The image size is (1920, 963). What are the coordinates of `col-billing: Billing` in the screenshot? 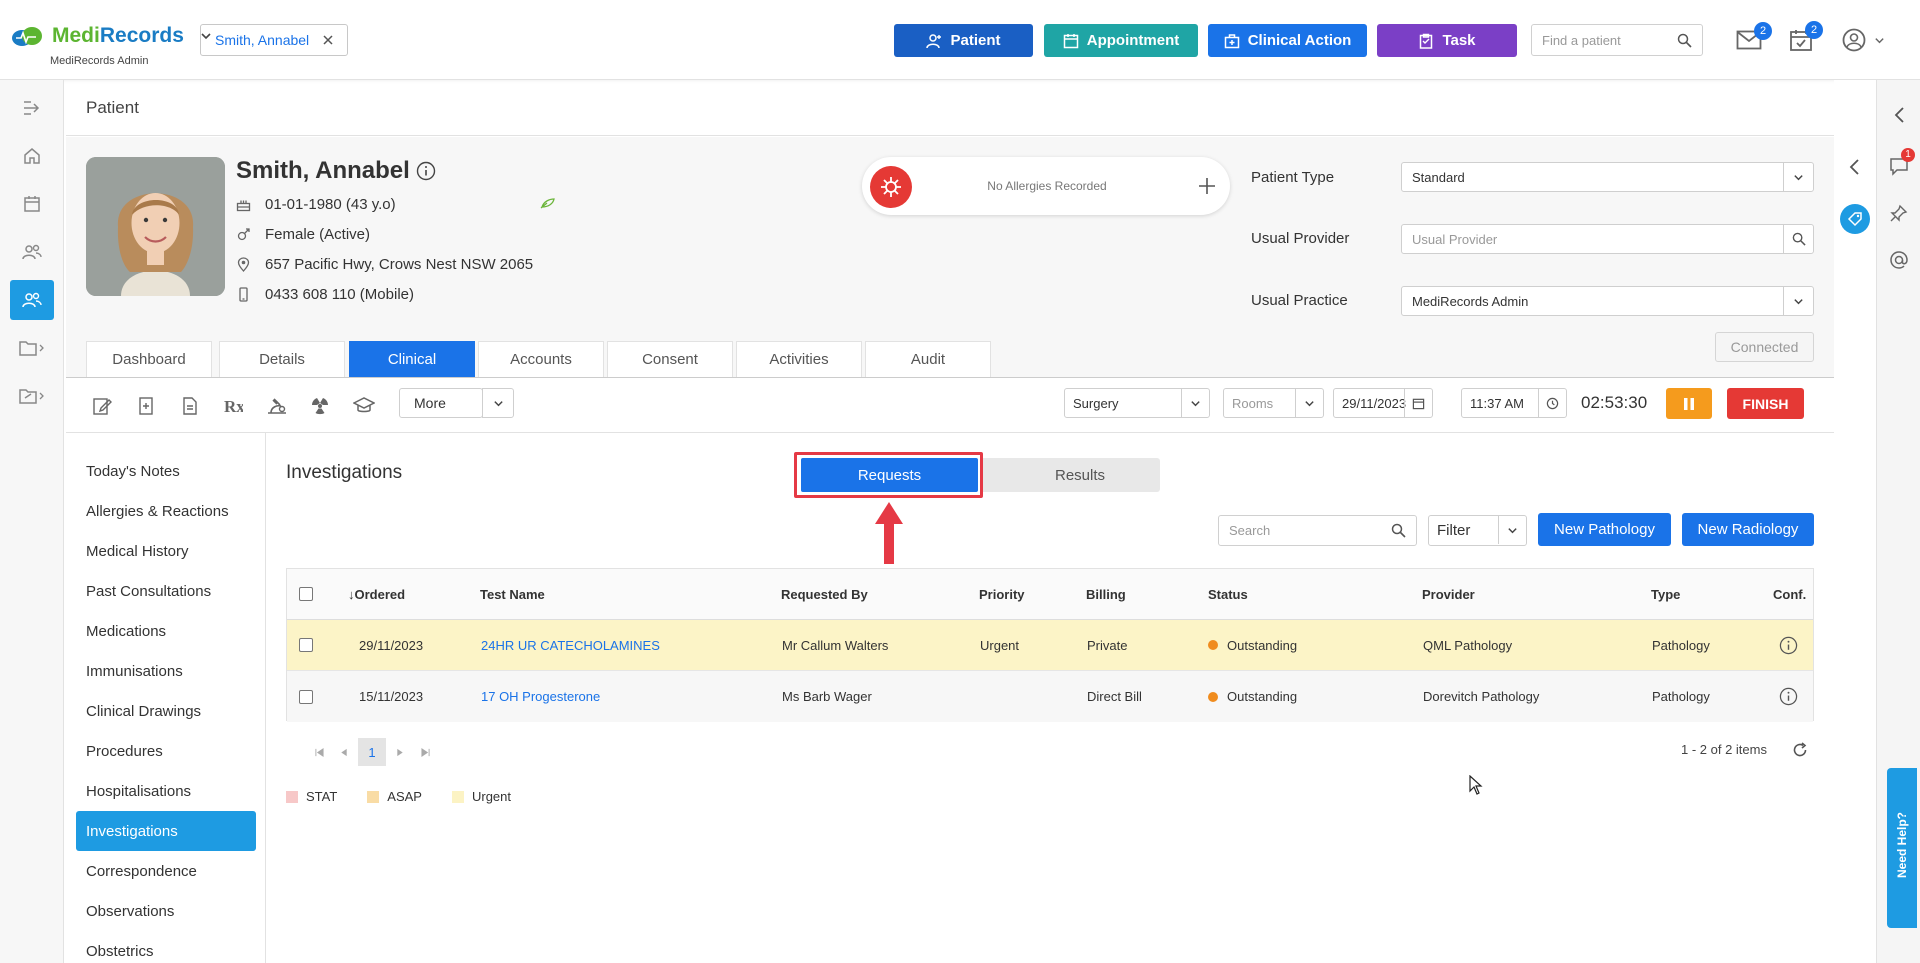 It's located at (1106, 594).